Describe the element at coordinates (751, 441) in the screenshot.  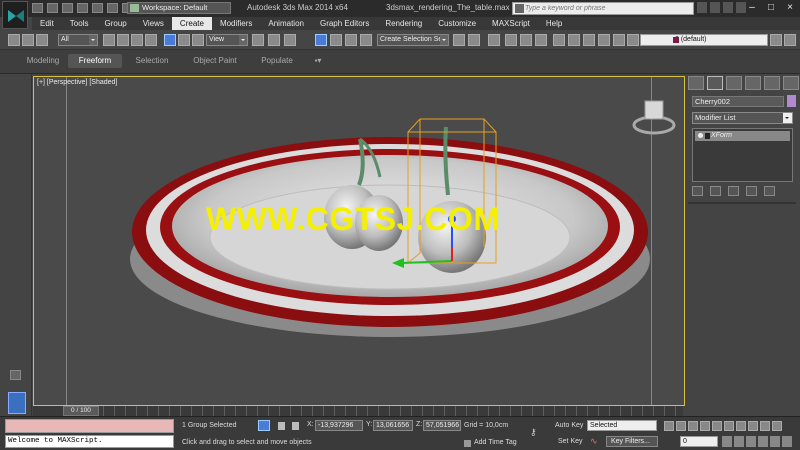
I see `pan-icon` at that location.